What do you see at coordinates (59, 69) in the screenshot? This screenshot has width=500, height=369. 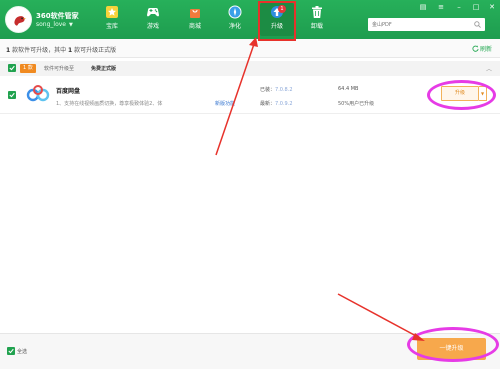 I see `group-label: 软件可升级至` at bounding box center [59, 69].